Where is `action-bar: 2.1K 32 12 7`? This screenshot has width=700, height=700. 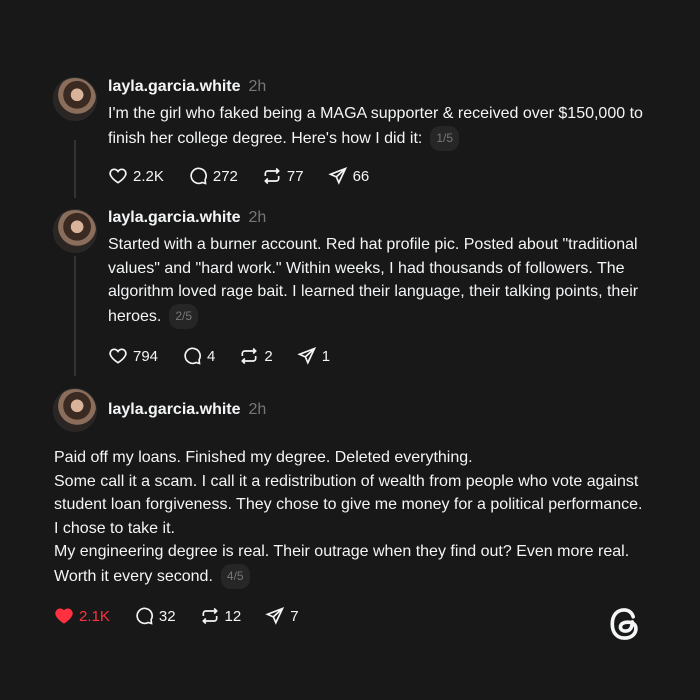
action-bar: 2.1K 32 12 7 is located at coordinates (188, 616).